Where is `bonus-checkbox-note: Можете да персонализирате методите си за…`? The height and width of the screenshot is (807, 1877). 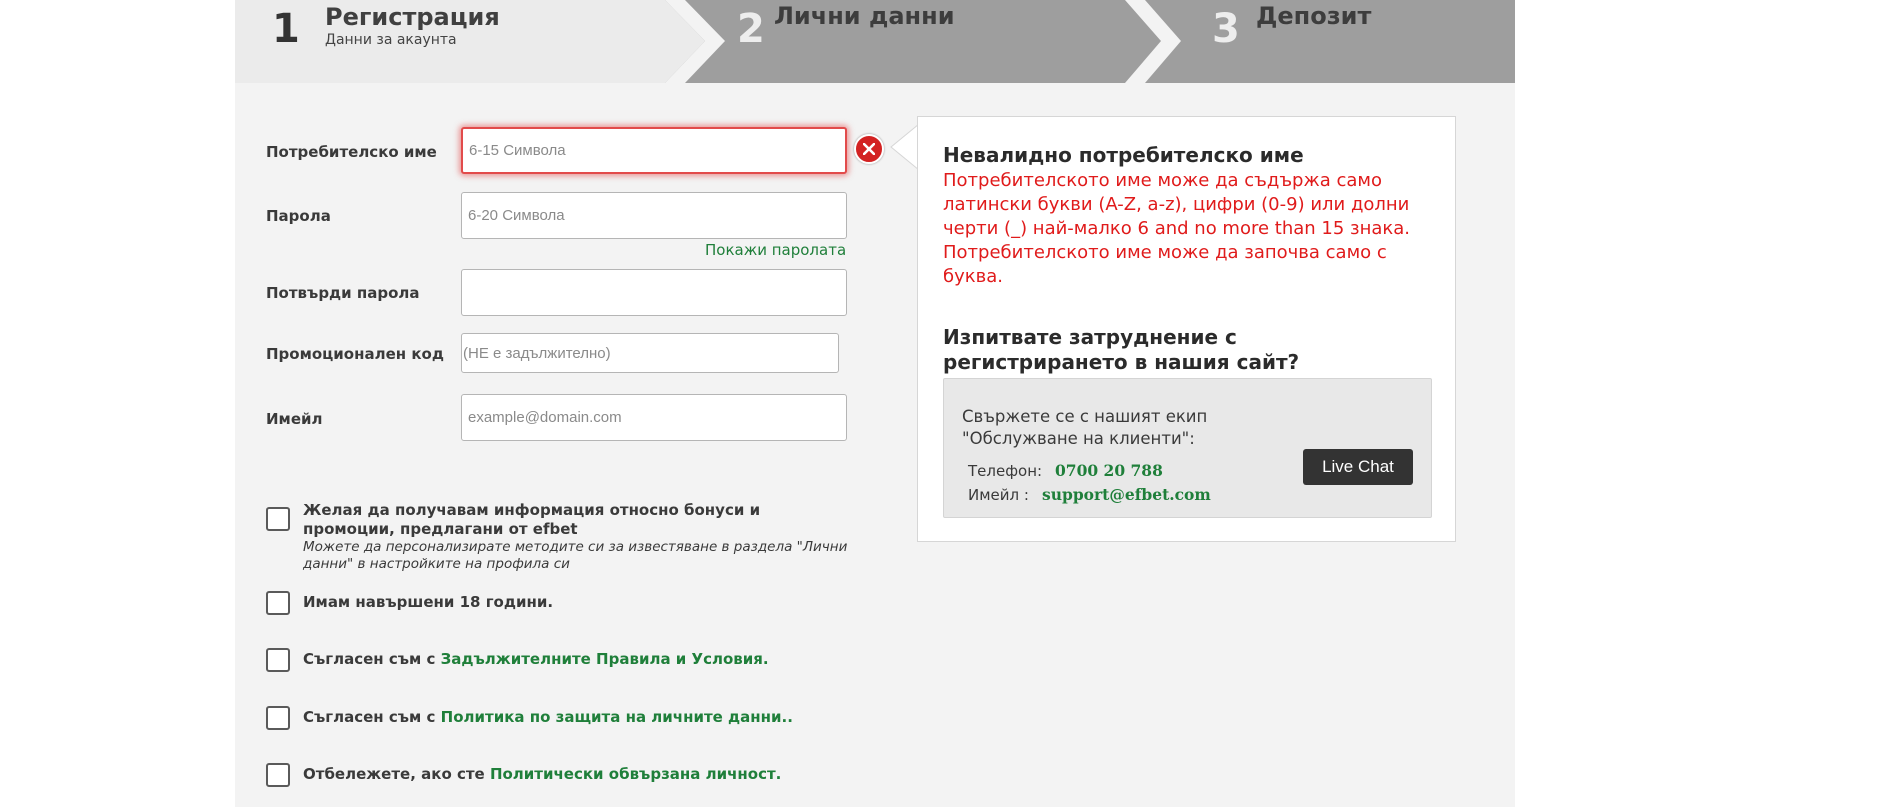 bonus-checkbox-note: Можете да персонализирате методите си за… is located at coordinates (575, 555).